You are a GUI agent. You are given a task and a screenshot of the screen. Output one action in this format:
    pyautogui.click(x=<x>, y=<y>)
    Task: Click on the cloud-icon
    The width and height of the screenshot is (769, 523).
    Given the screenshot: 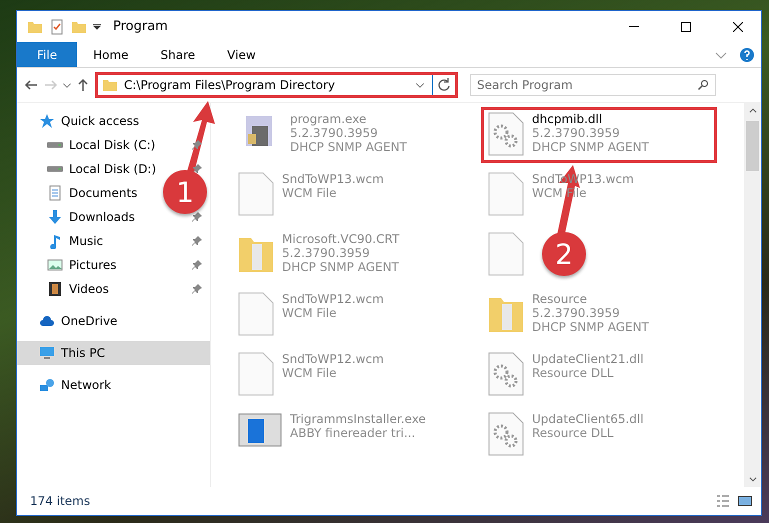 What is the action you would take?
    pyautogui.click(x=47, y=321)
    